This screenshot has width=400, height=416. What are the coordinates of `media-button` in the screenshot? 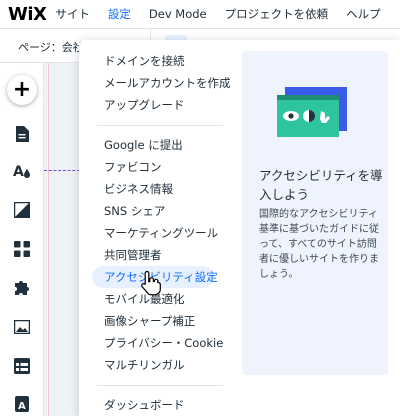 It's located at (22, 327).